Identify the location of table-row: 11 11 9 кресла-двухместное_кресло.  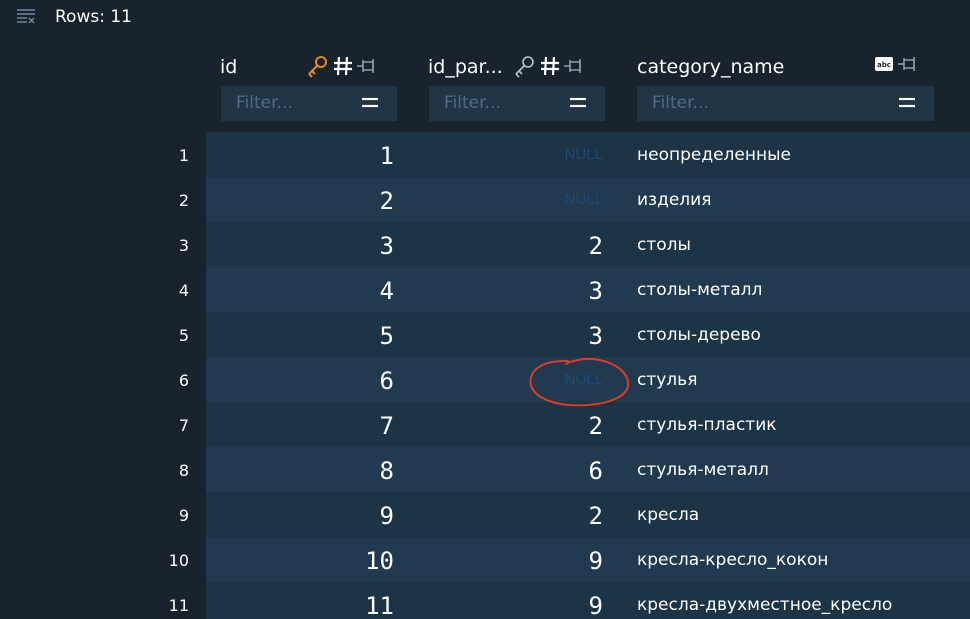
(485, 600).